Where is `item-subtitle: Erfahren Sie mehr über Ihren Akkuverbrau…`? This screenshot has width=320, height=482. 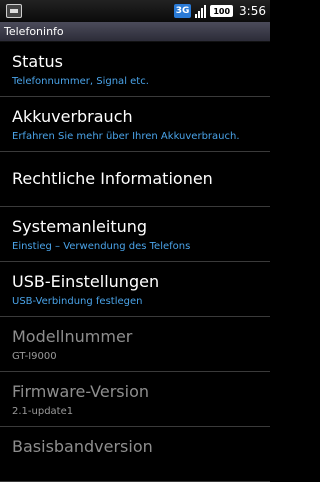
item-subtitle: Erfahren Sie mehr über Ihren Akkuverbrau… is located at coordinates (126, 136).